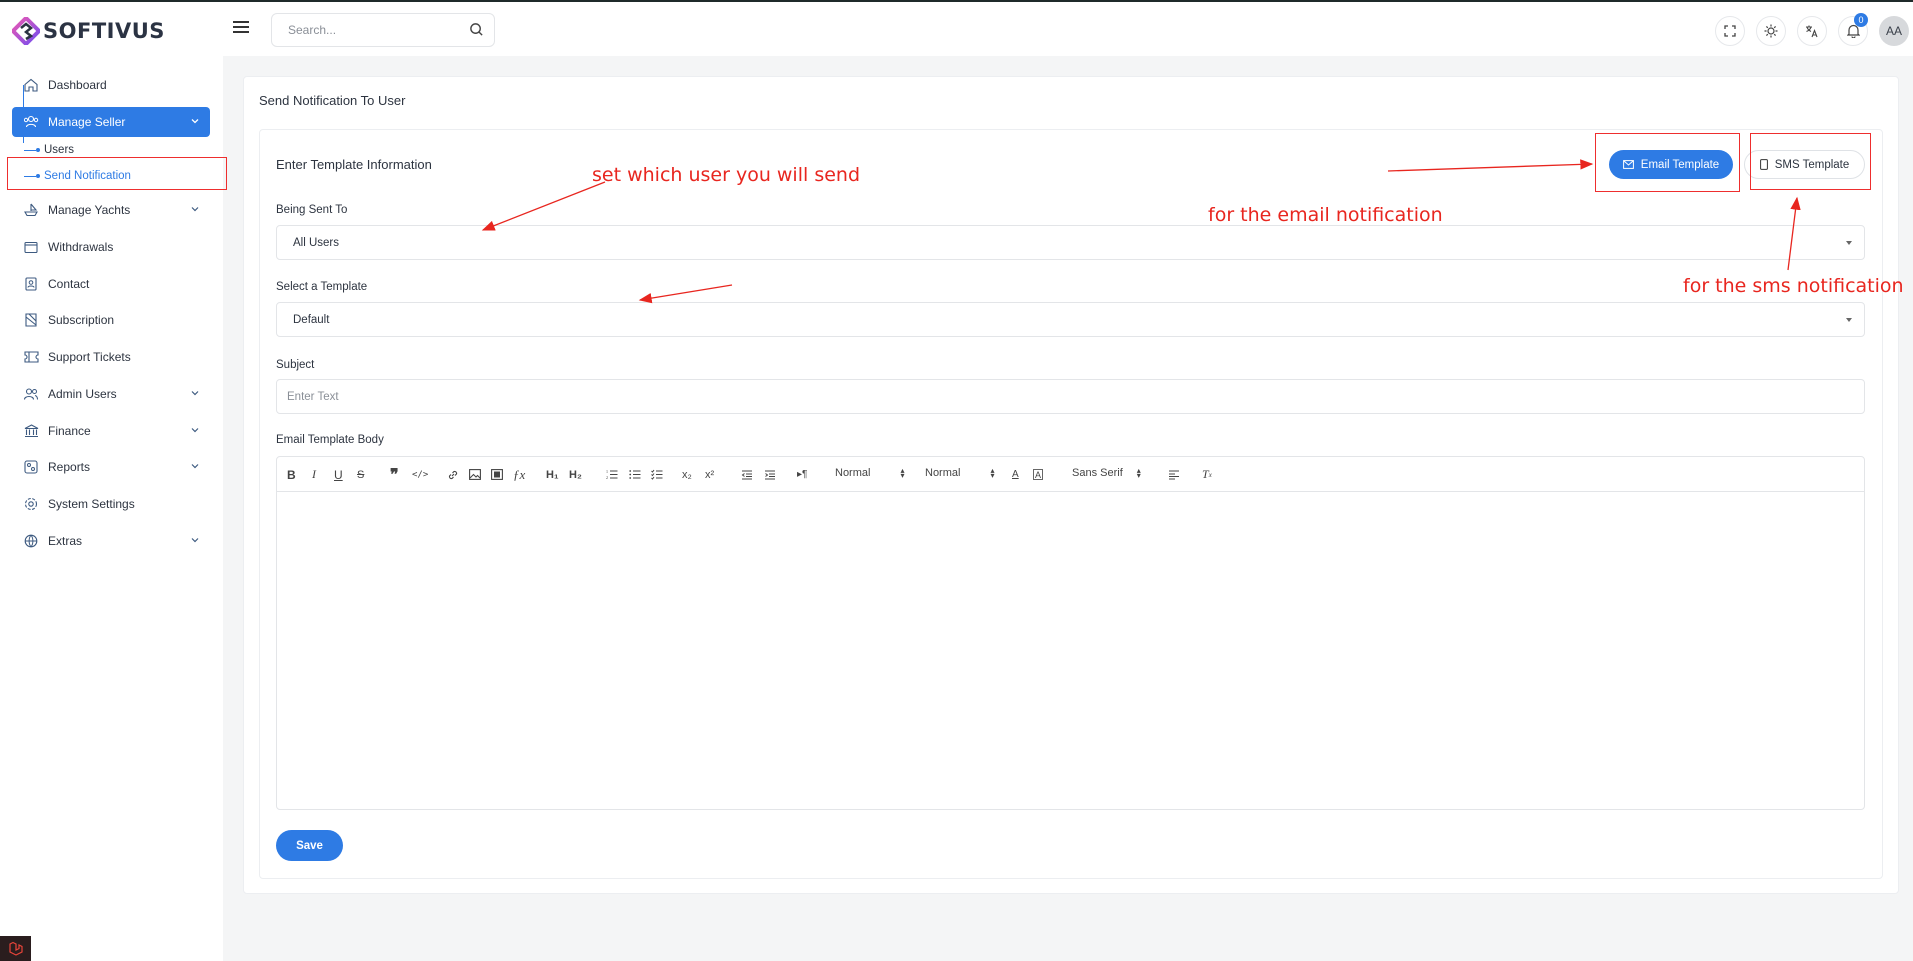 Image resolution: width=1913 pixels, height=961 pixels. I want to click on being-sent-to-label: Being Sent To, so click(312, 210).